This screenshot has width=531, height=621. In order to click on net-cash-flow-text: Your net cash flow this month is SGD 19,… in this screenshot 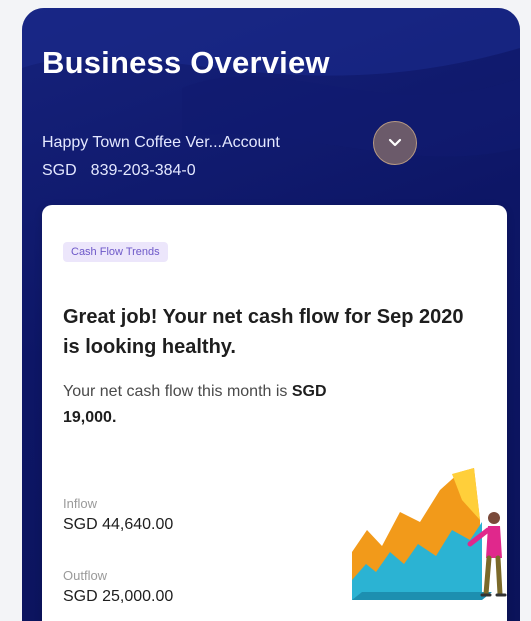, I will do `click(213, 405)`.